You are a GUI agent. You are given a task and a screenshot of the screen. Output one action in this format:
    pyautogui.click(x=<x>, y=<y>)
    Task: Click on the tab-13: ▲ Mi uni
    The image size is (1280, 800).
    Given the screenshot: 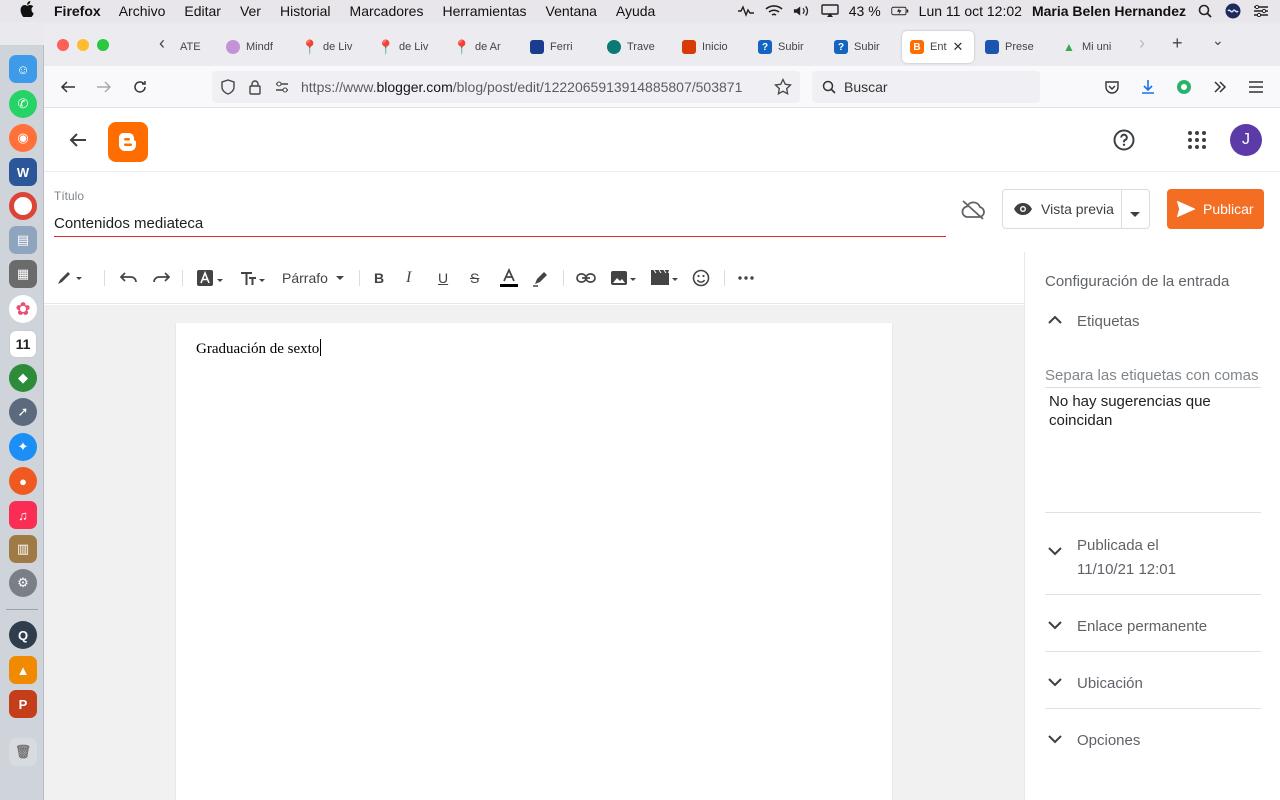 What is the action you would take?
    pyautogui.click(x=1092, y=47)
    